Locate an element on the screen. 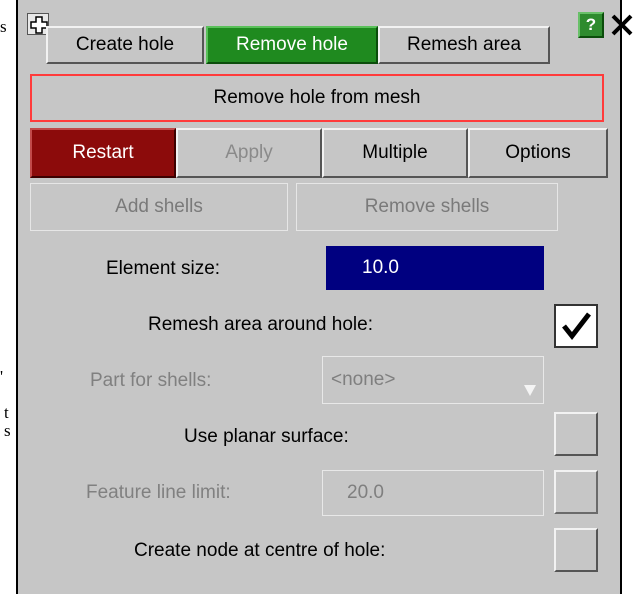  panel-title-text: Remove hole from mesh is located at coordinates (317, 97).